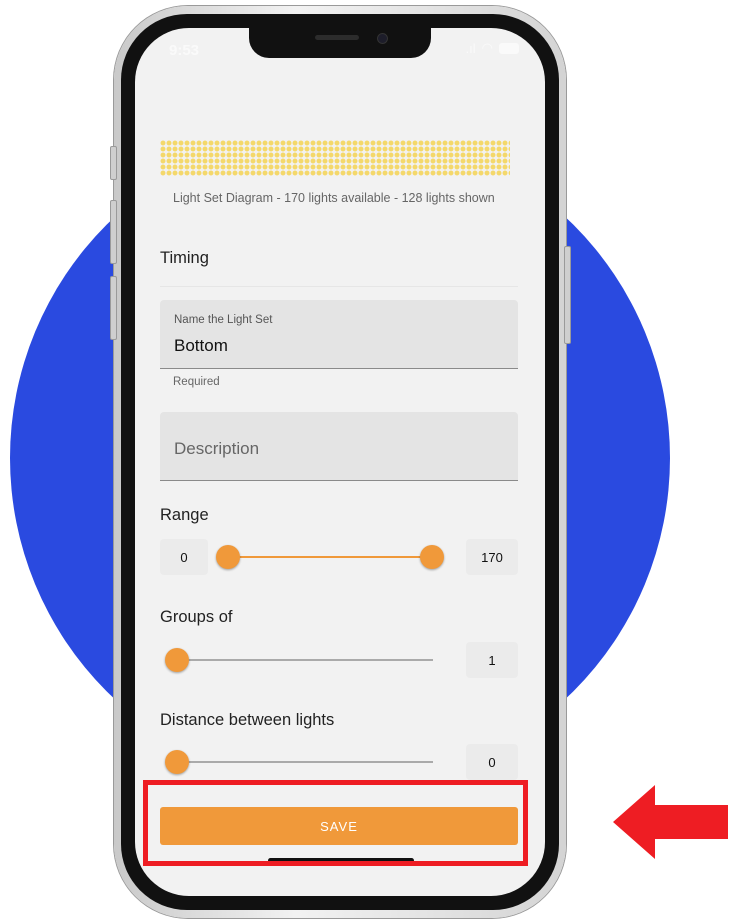  What do you see at coordinates (339, 334) in the screenshot?
I see `name-field: Name the Light Set Bottom` at bounding box center [339, 334].